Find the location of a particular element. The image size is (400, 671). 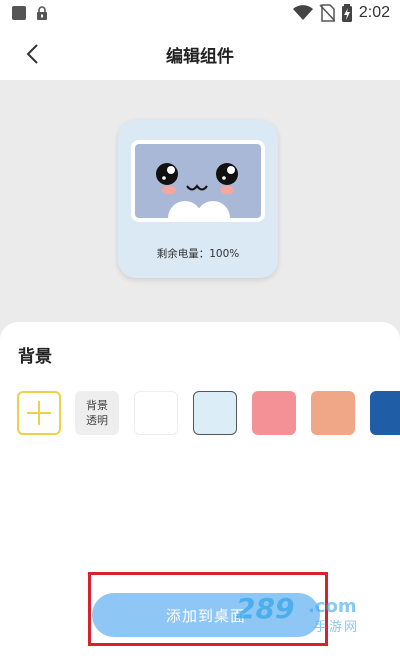

wifi-icon is located at coordinates (302, 12).